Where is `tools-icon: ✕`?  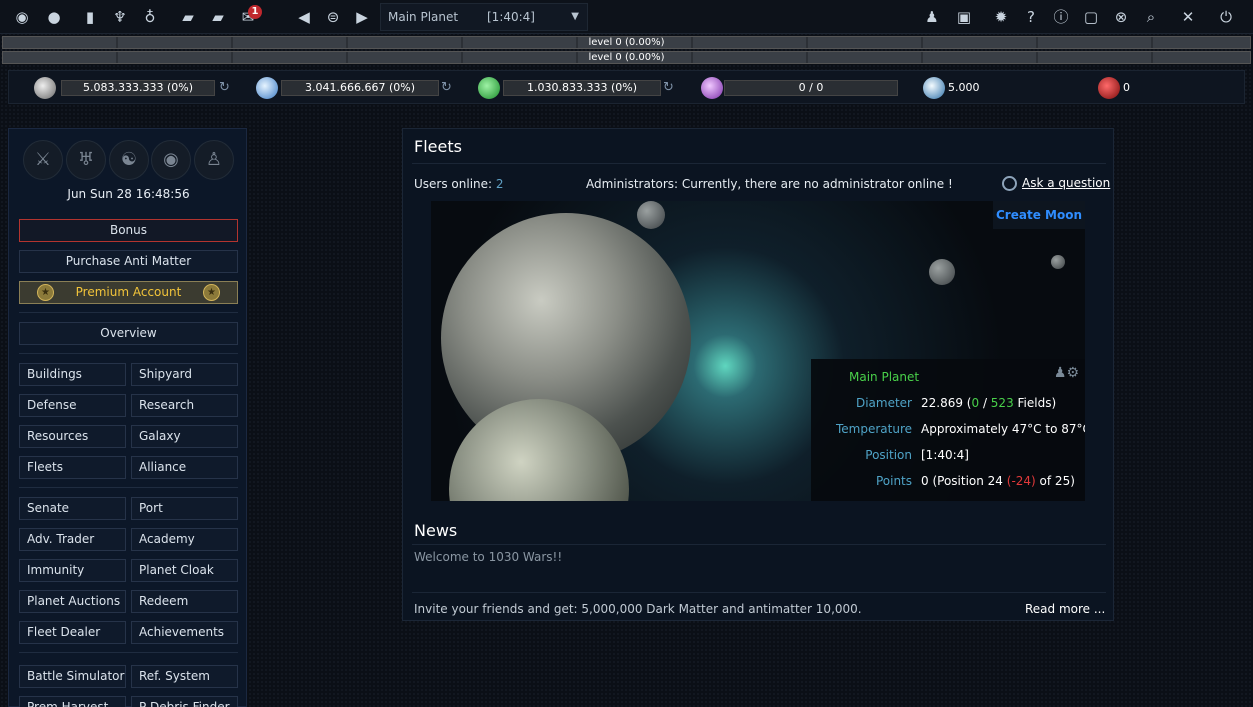
tools-icon: ✕ is located at coordinates (1188, 17).